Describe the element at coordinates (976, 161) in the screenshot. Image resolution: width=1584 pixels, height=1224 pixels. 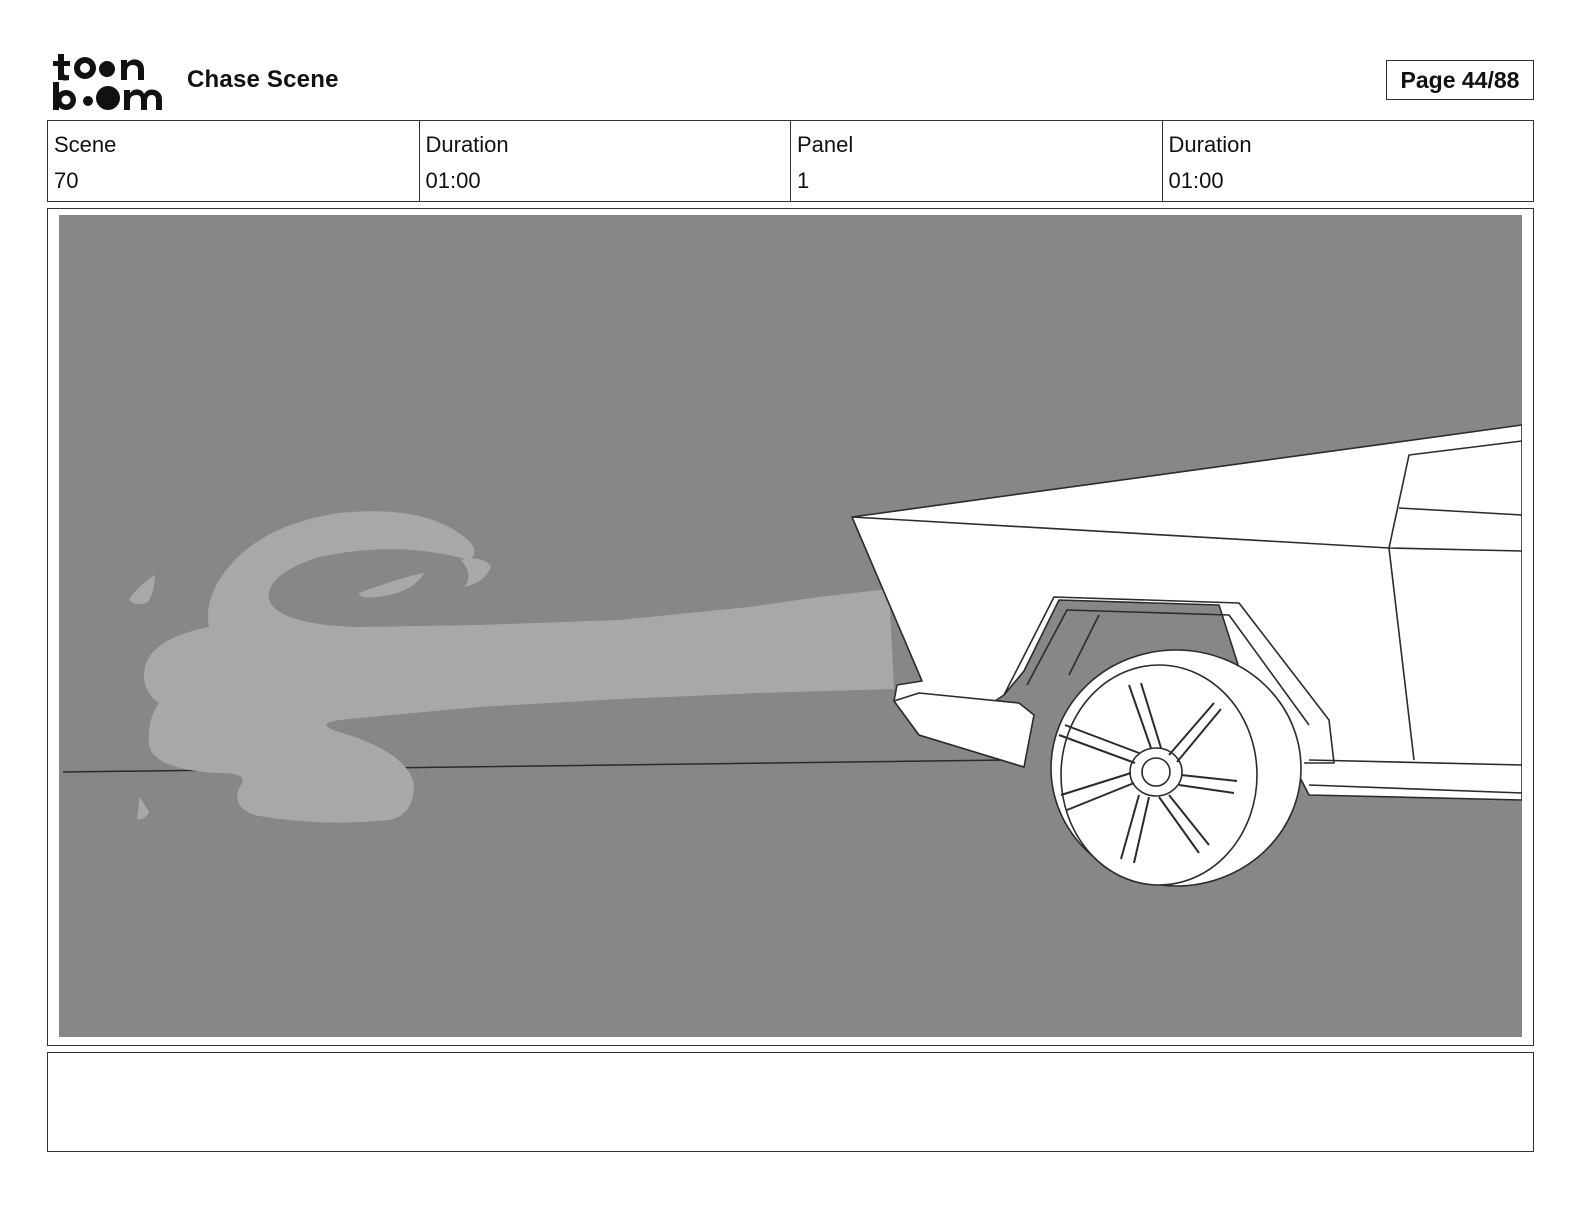
I see `panel-cell: Panel 1` at that location.